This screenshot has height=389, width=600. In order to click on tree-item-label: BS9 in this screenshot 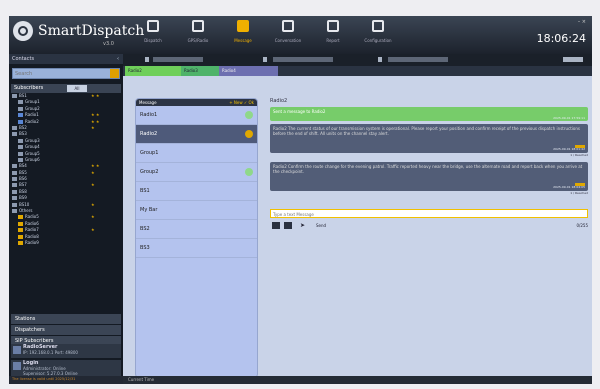, I will do `click(23, 198)`.